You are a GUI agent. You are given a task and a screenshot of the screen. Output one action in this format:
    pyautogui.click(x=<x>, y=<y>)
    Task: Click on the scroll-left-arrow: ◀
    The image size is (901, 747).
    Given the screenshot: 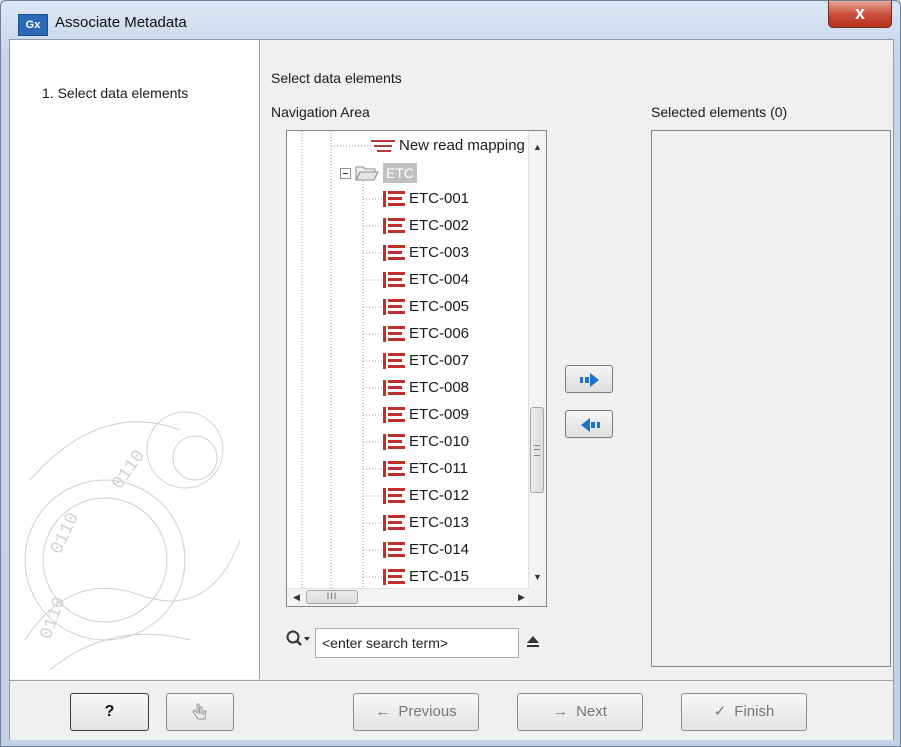 What is the action you would take?
    pyautogui.click(x=296, y=597)
    